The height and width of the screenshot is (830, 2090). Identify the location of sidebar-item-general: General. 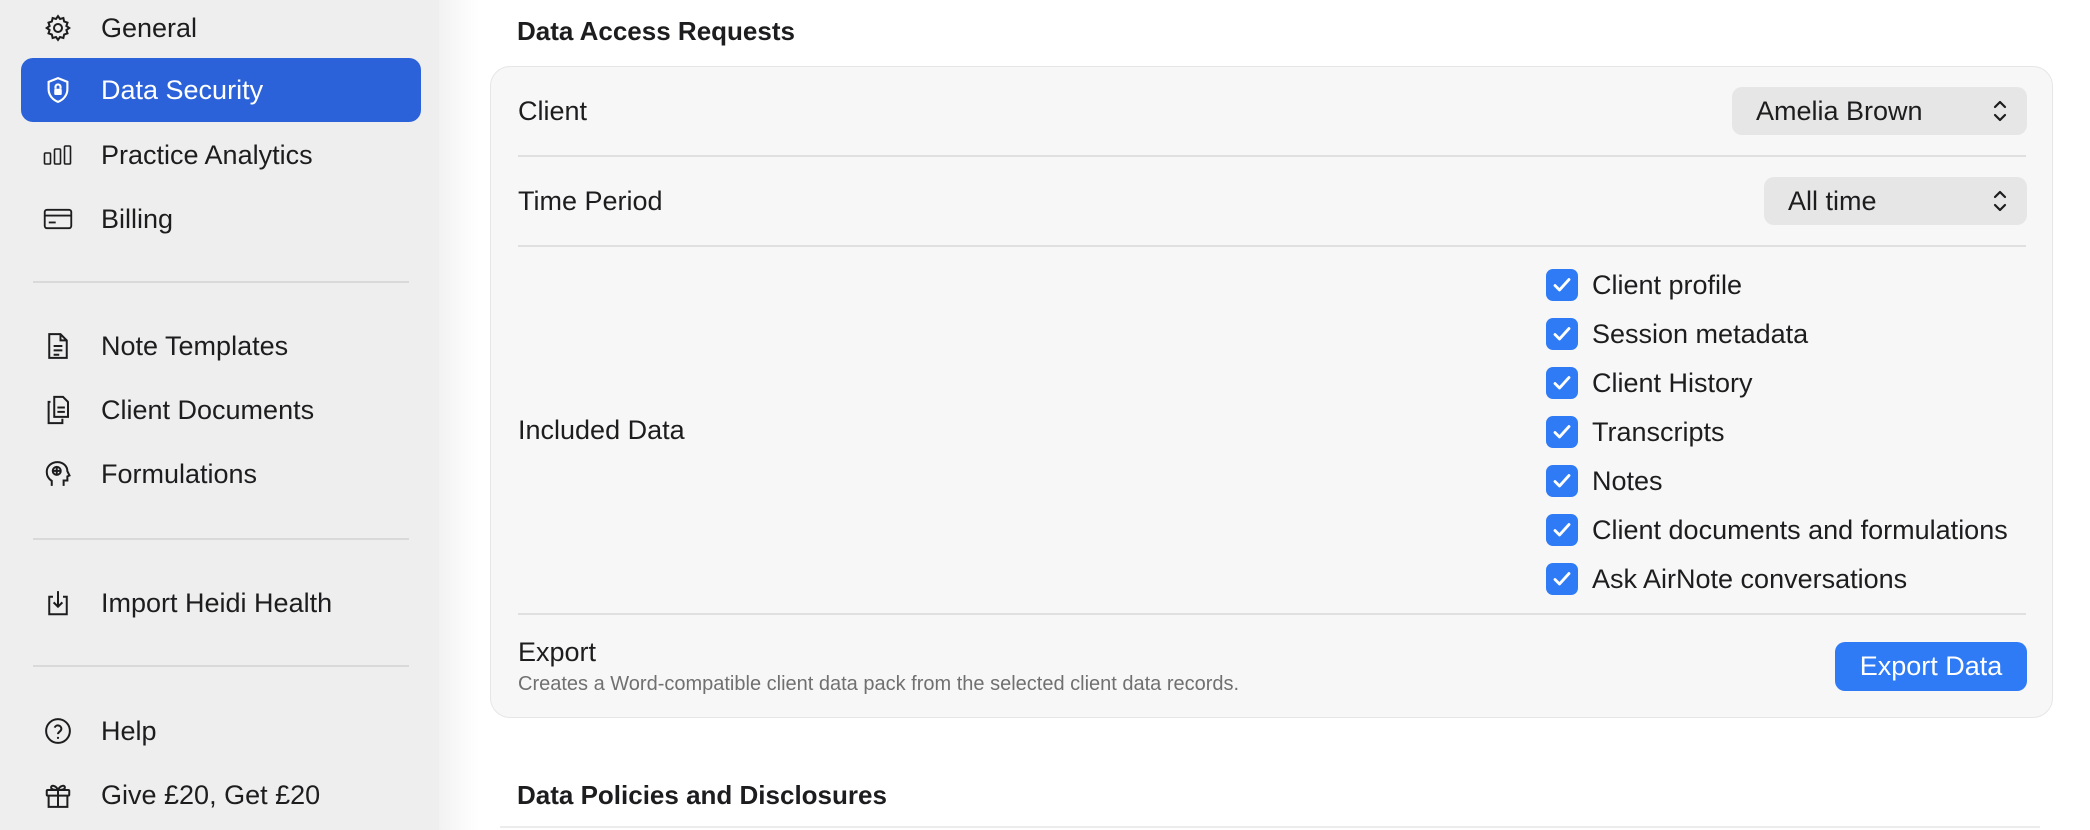
(221, 30).